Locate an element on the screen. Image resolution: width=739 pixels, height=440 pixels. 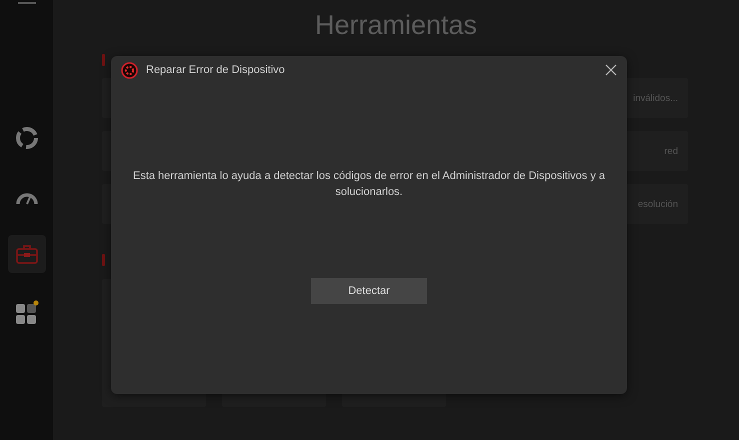
apps-icon is located at coordinates (26, 312).